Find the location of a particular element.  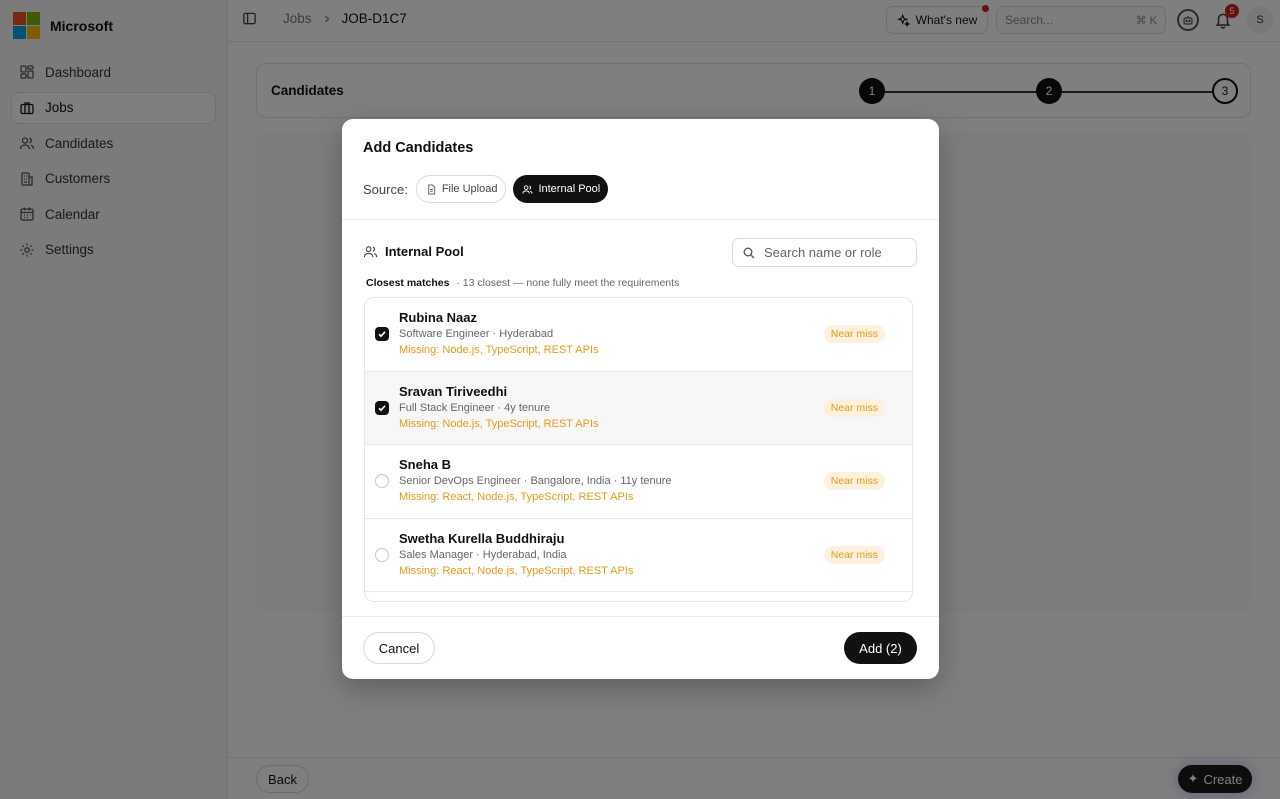

add-candidates-button: Add (2) is located at coordinates (880, 648).